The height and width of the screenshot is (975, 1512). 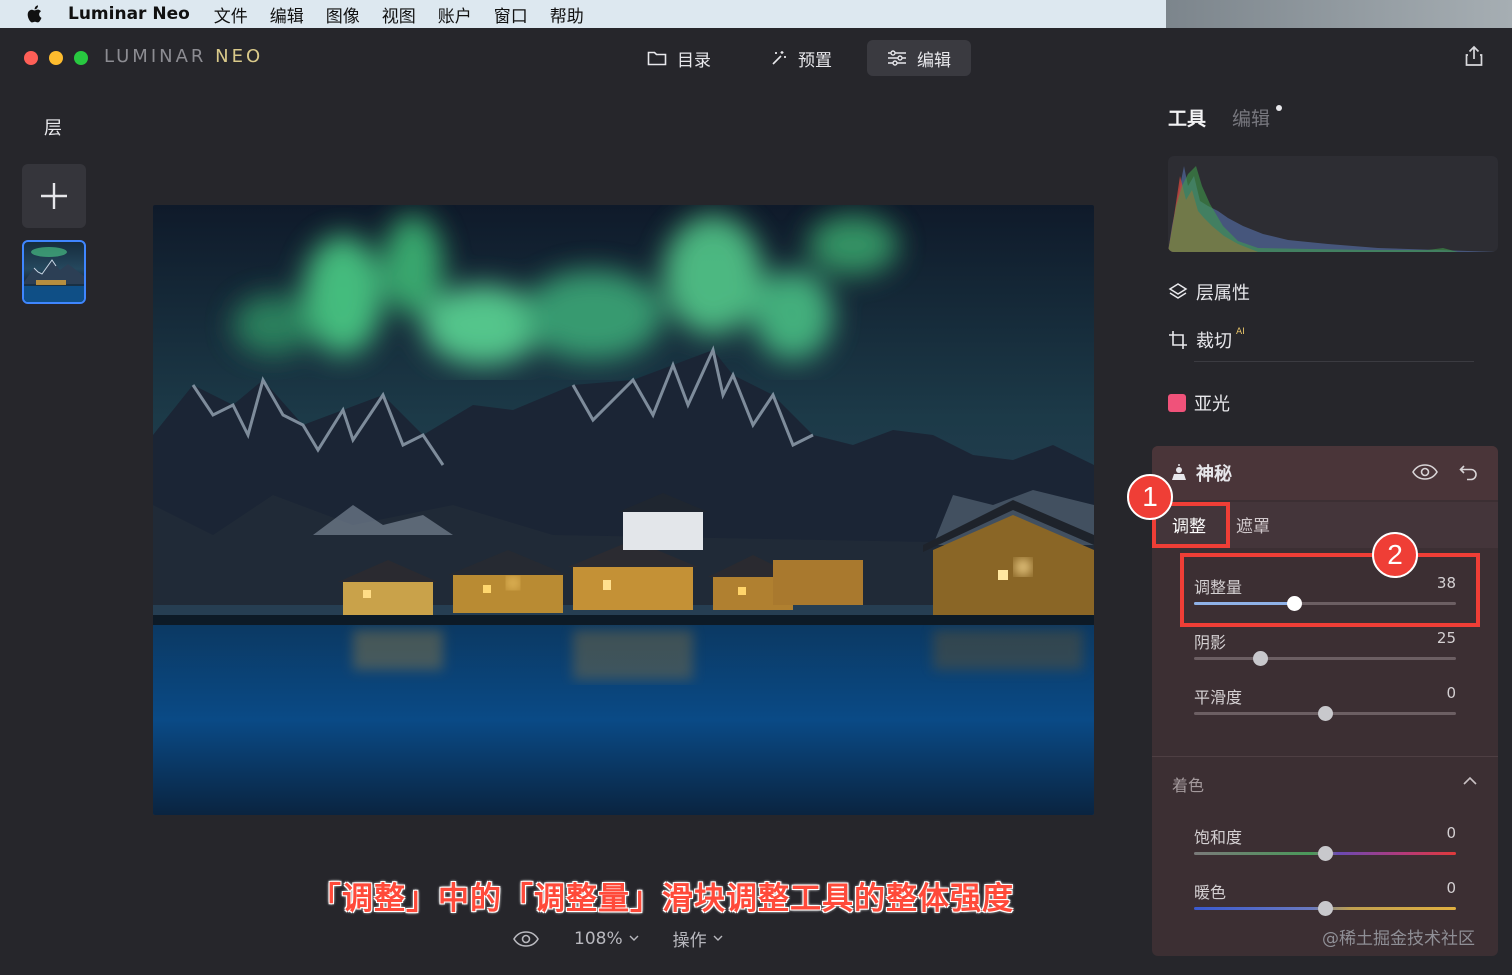 I want to click on matte-item: 亚光, so click(x=1199, y=403).